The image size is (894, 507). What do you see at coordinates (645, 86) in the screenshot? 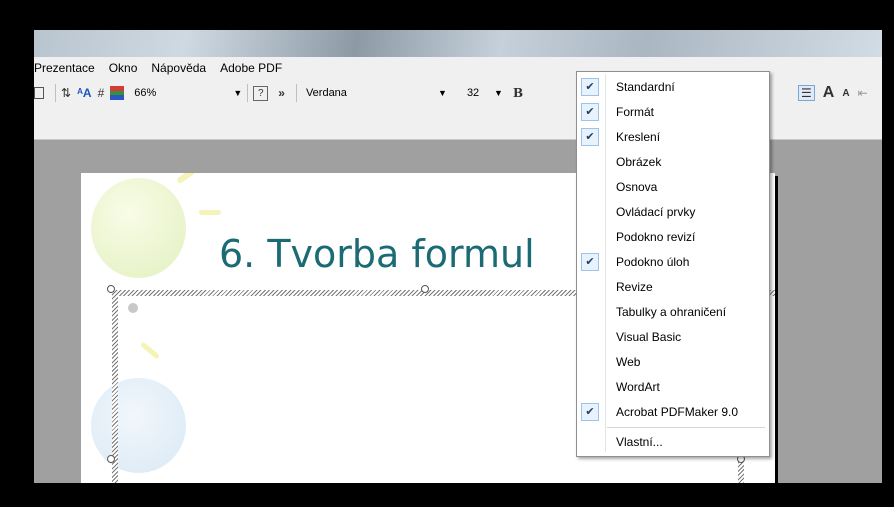
I see `menu-item-label: Standardní` at bounding box center [645, 86].